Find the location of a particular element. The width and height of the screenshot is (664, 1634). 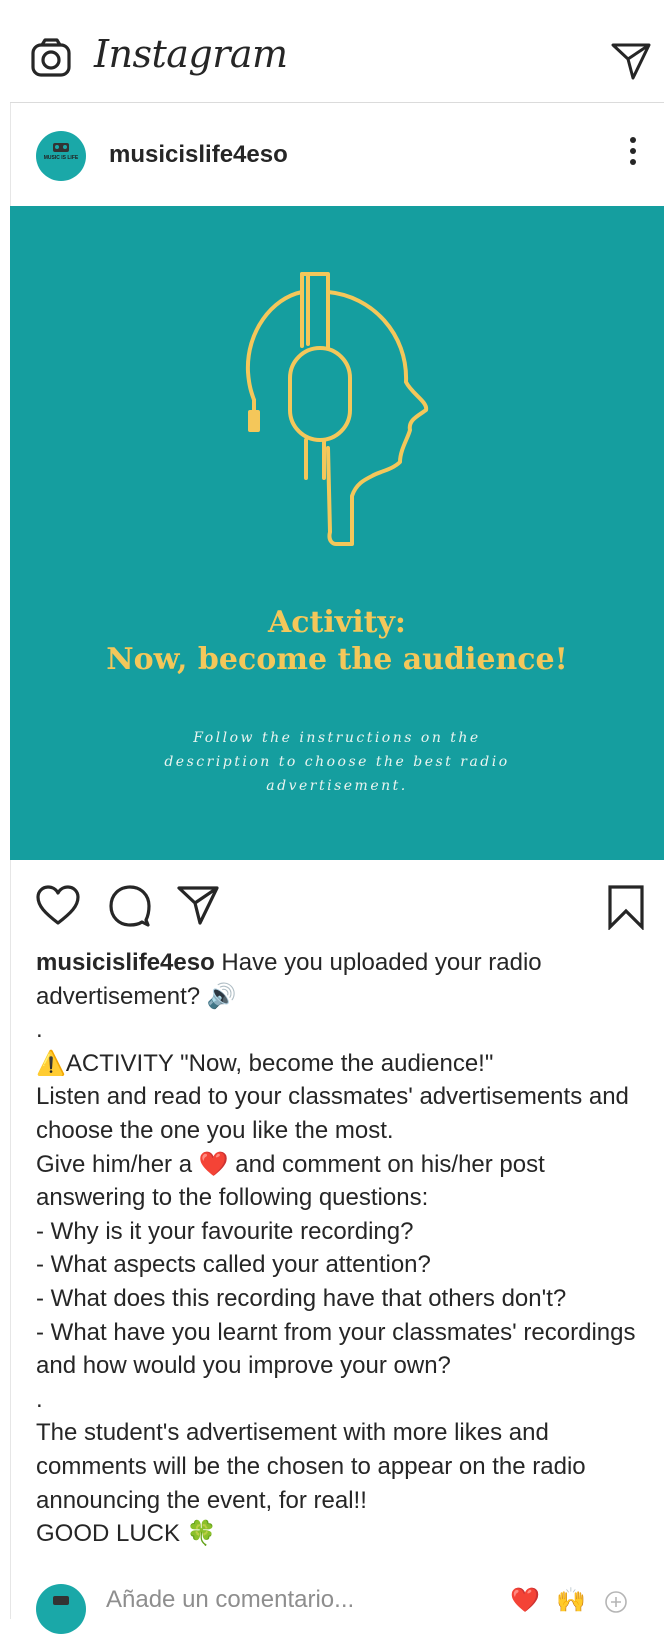

camera-icon is located at coordinates (51, 60).